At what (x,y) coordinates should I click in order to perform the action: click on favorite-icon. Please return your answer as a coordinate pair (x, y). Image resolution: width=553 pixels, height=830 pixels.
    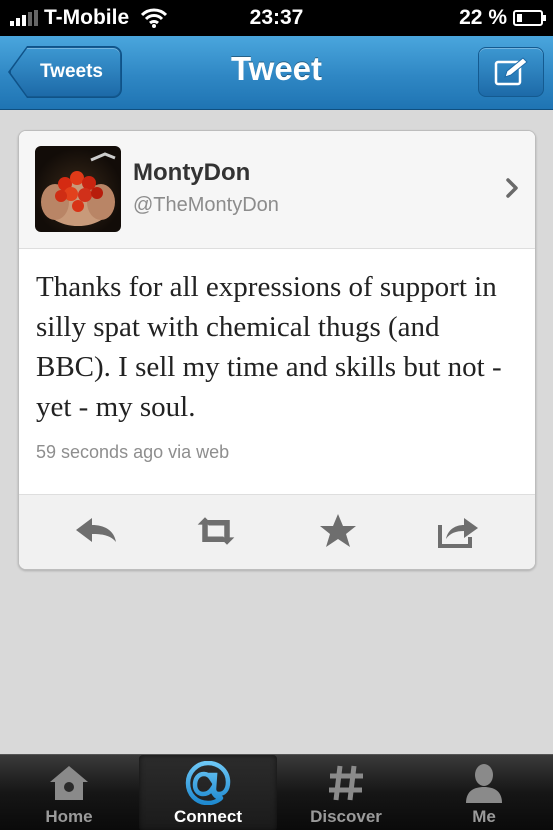
    Looking at the image, I should click on (338, 530).